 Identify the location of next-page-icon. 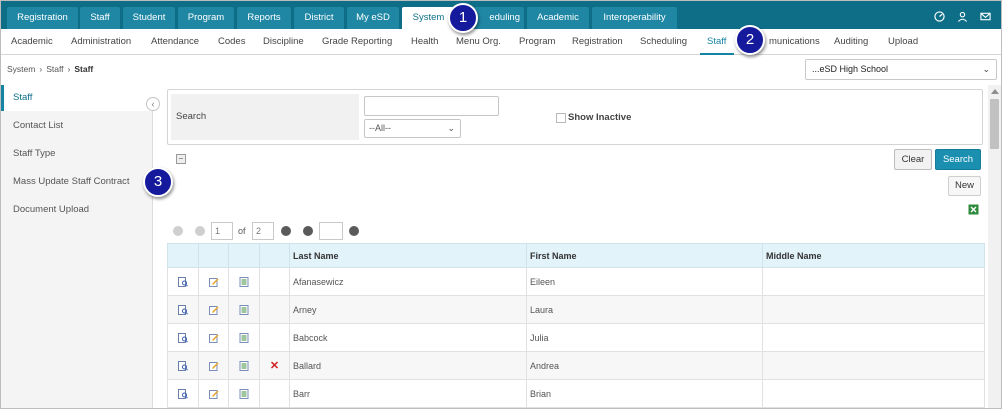
(286, 231).